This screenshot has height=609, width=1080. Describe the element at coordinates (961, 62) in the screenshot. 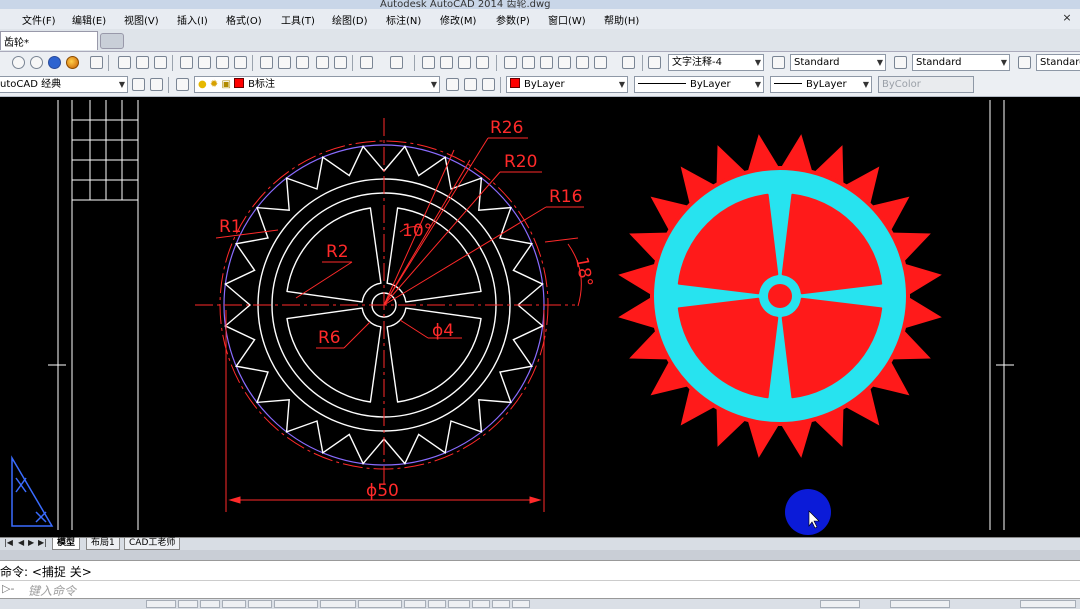

I see `table-style-select: Standard ▼` at that location.